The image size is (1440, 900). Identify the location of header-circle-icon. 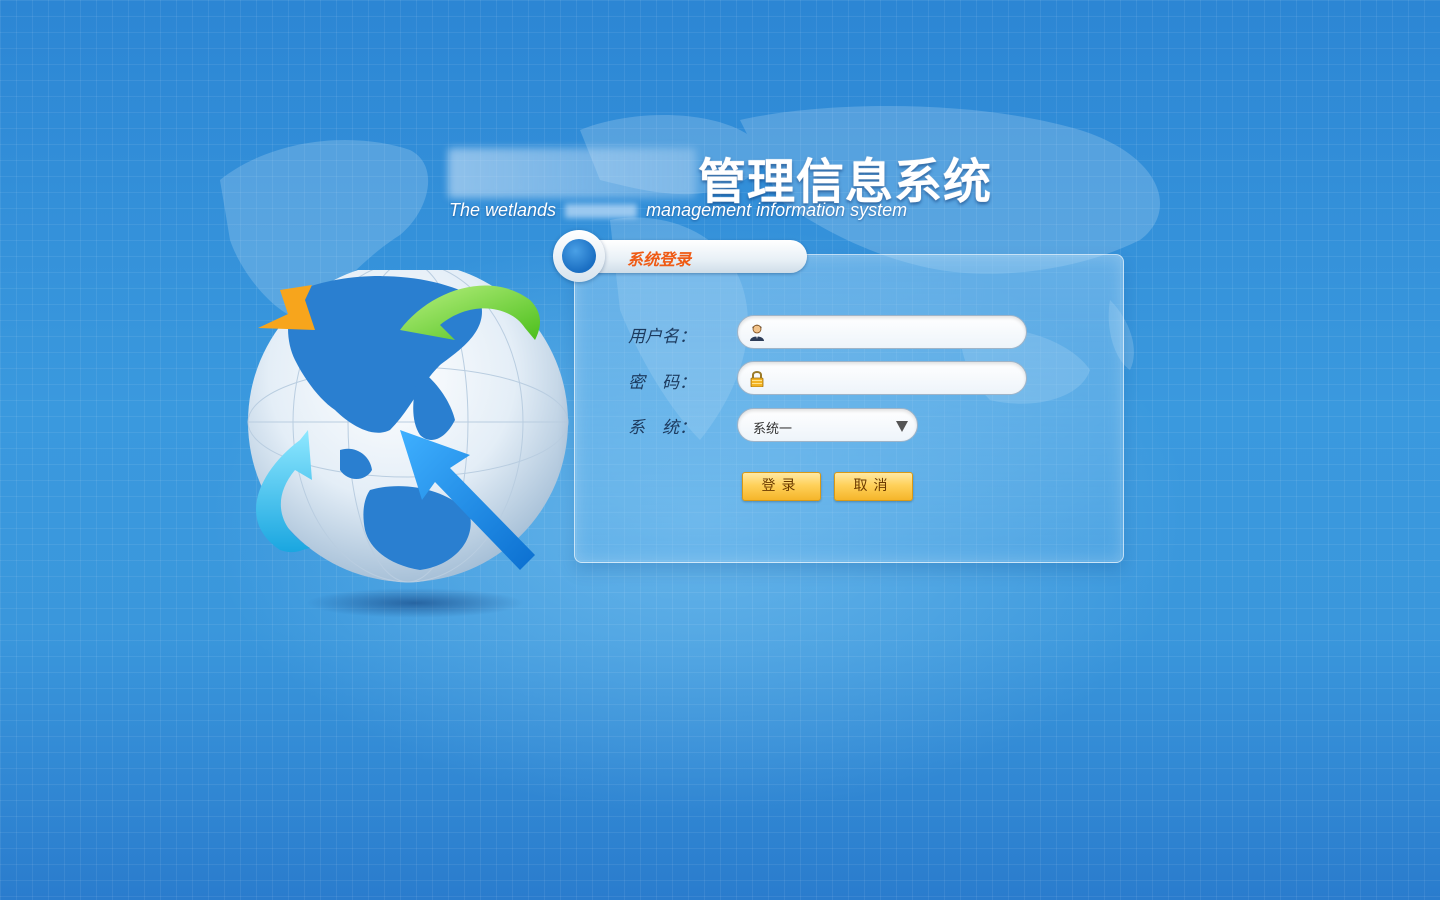
(579, 256).